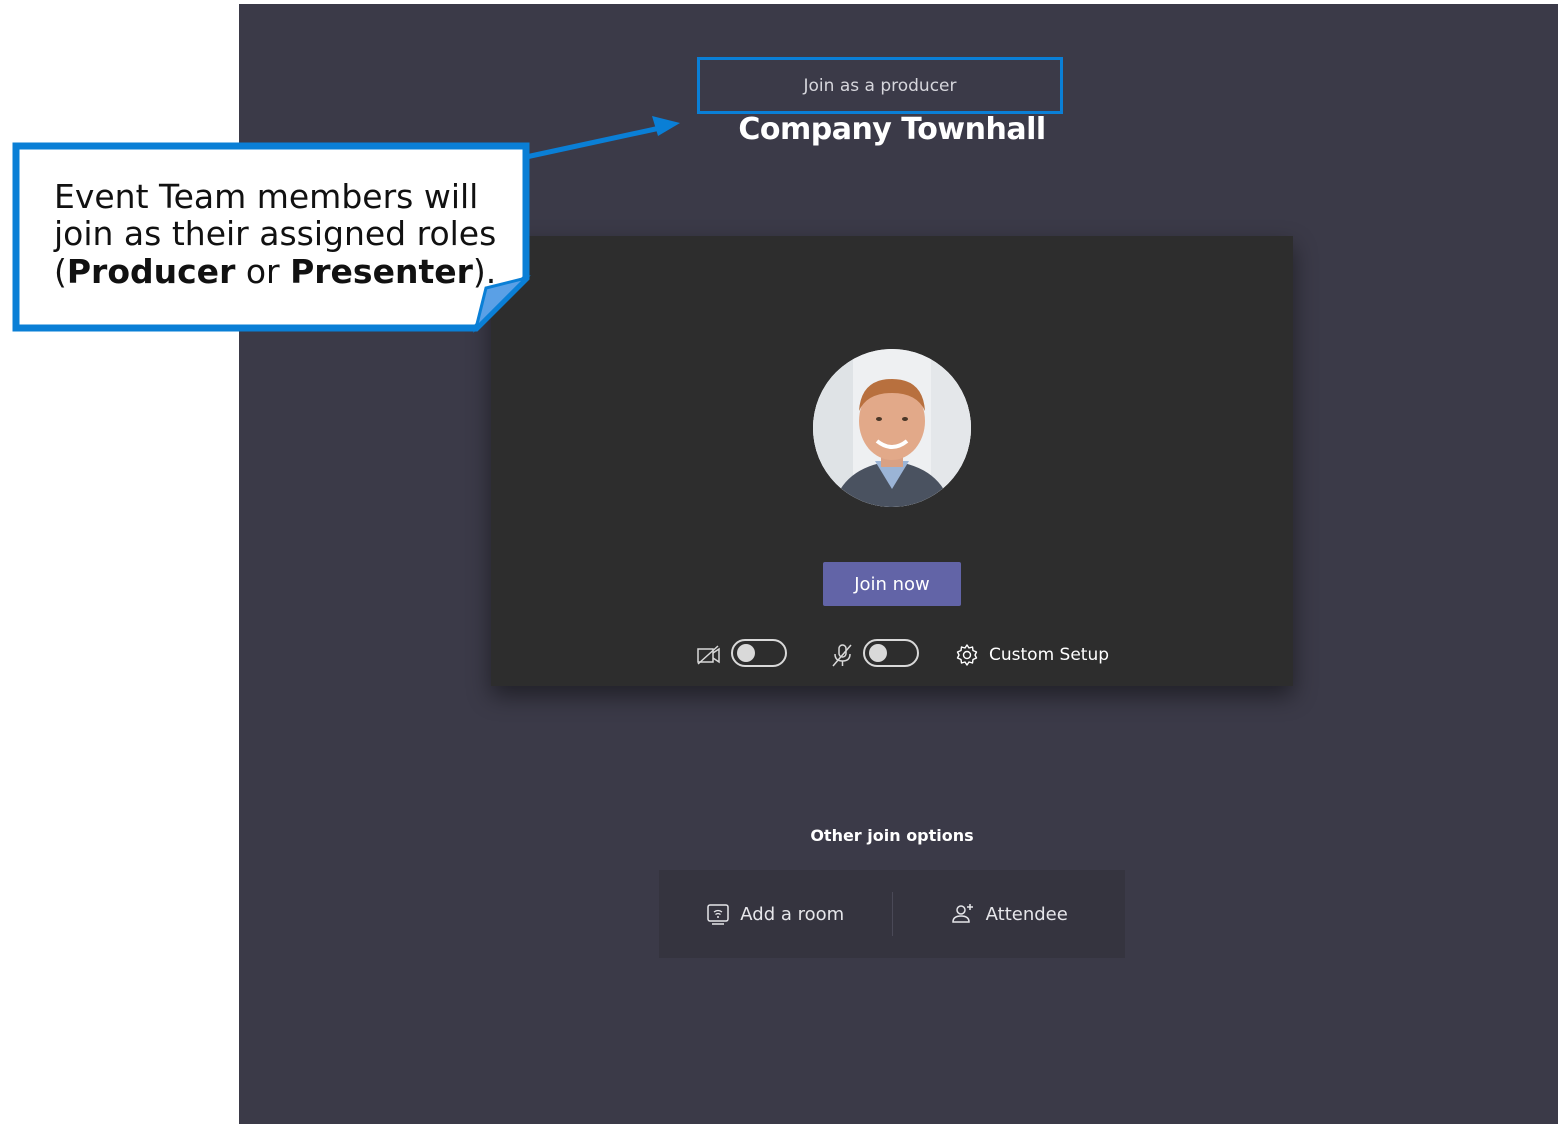 This screenshot has height=1124, width=1558. I want to click on camera-toggle, so click(759, 653).